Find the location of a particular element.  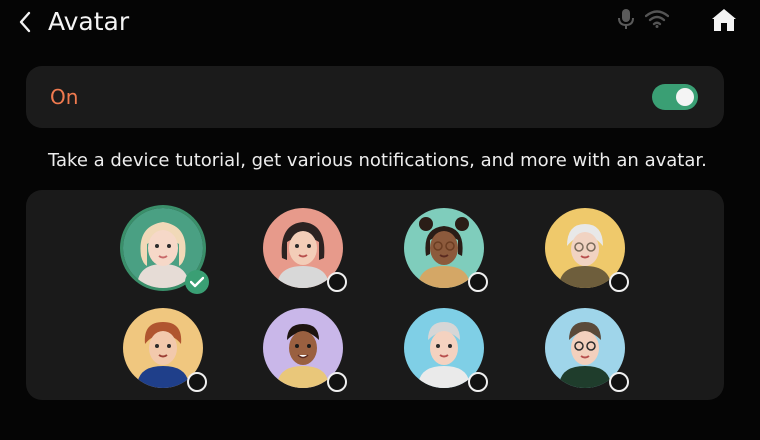

mic-icon is located at coordinates (626, 19).